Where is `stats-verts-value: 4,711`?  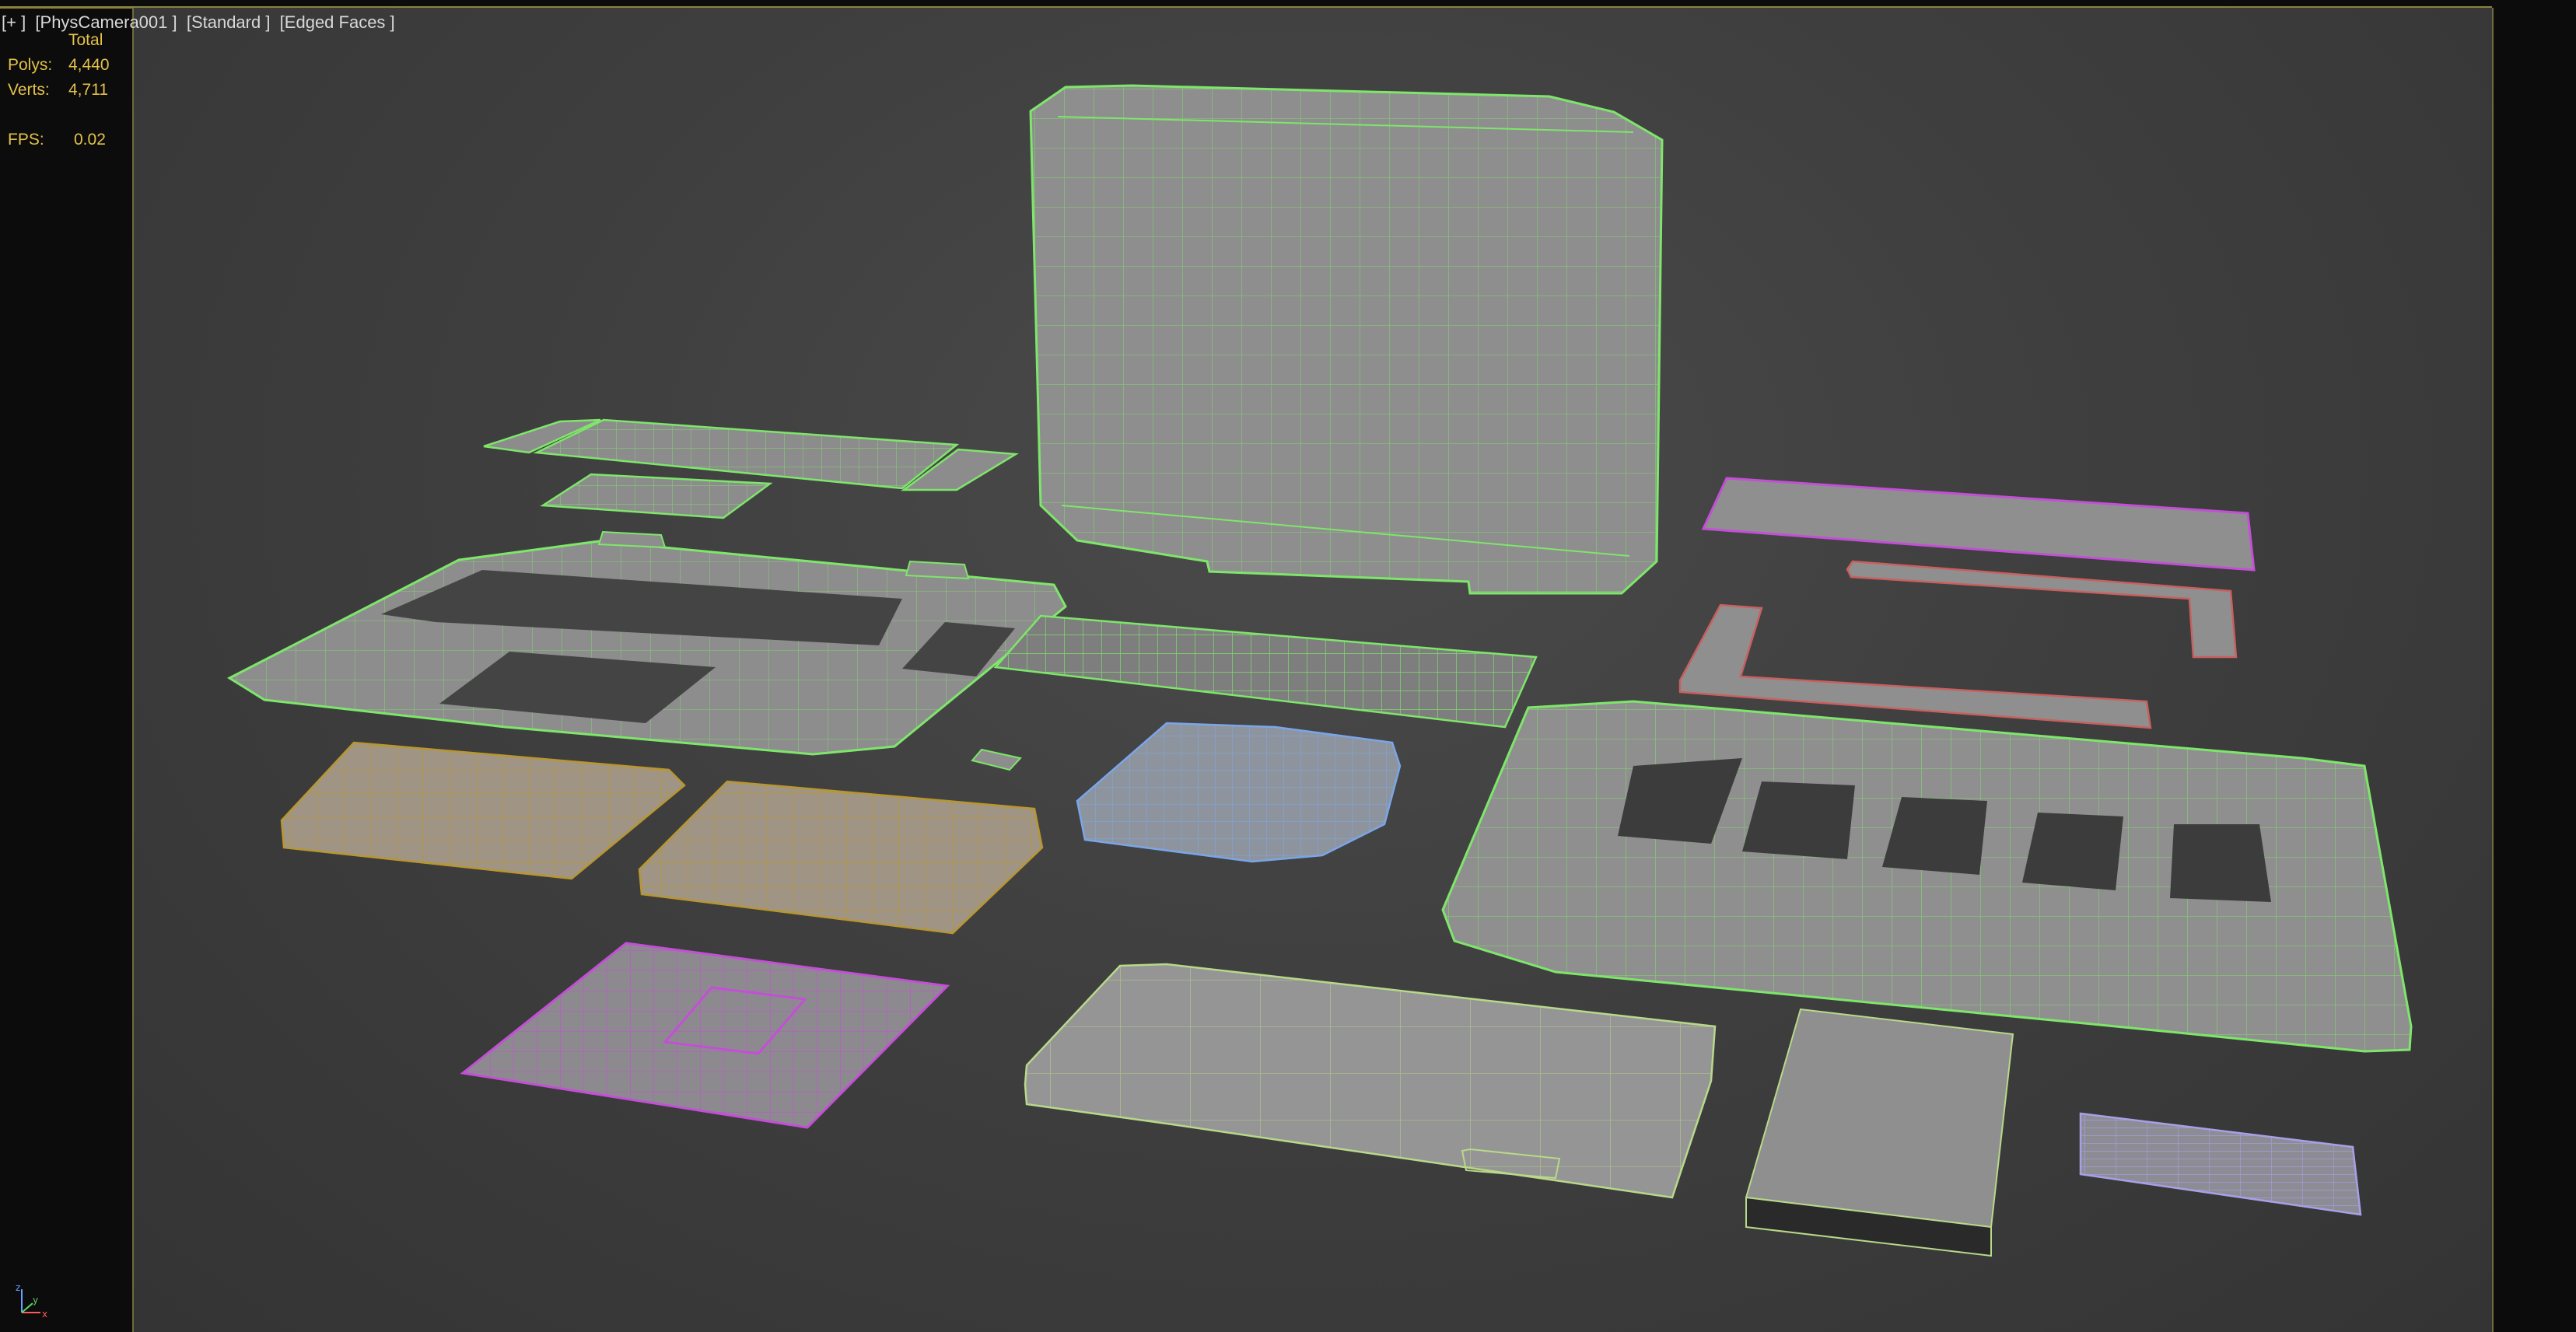 stats-verts-value: 4,711 is located at coordinates (88, 90).